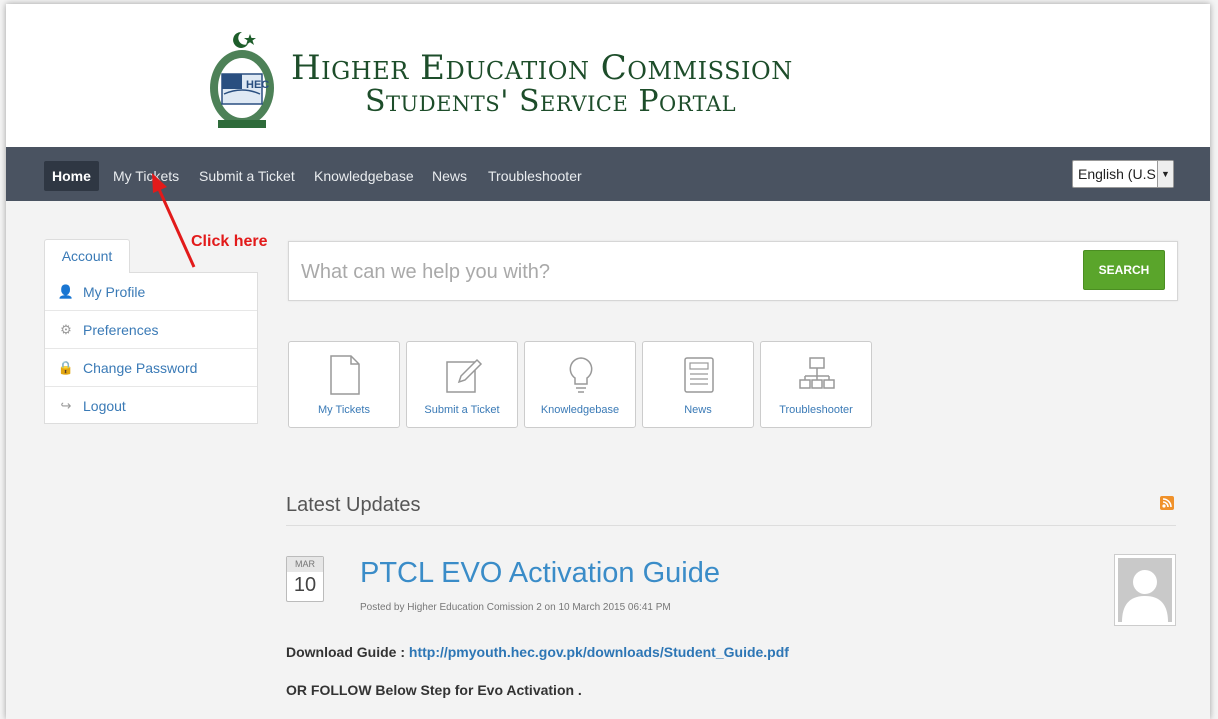 The width and height of the screenshot is (1218, 719). Describe the element at coordinates (731, 525) in the screenshot. I see `divider` at that location.